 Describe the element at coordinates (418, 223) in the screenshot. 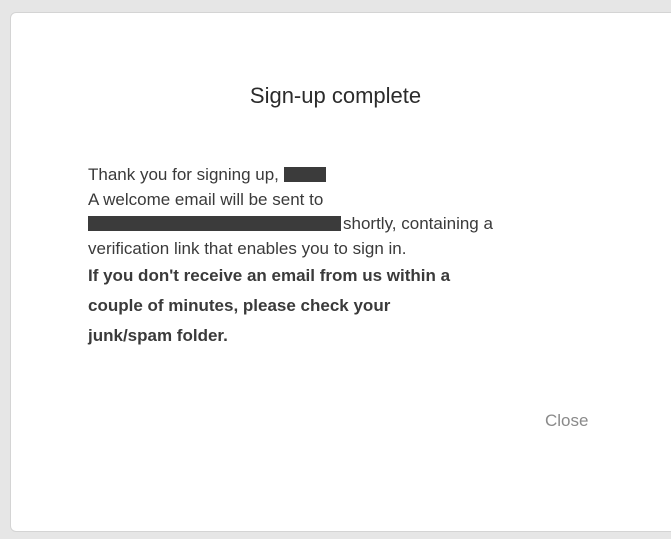

I see `shortly-text: shortly, containing a` at that location.